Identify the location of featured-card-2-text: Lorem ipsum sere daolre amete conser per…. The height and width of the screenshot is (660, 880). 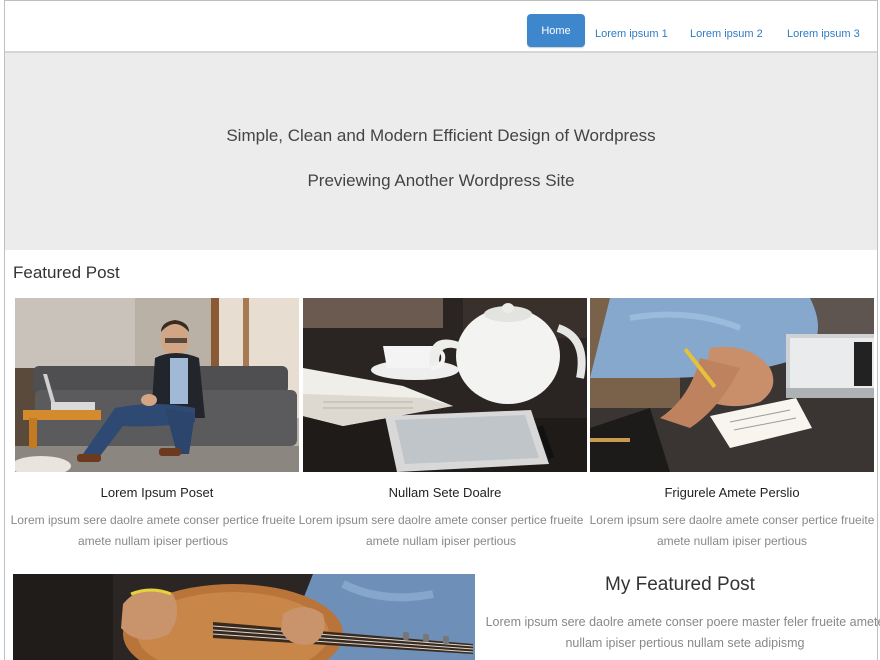
(441, 530).